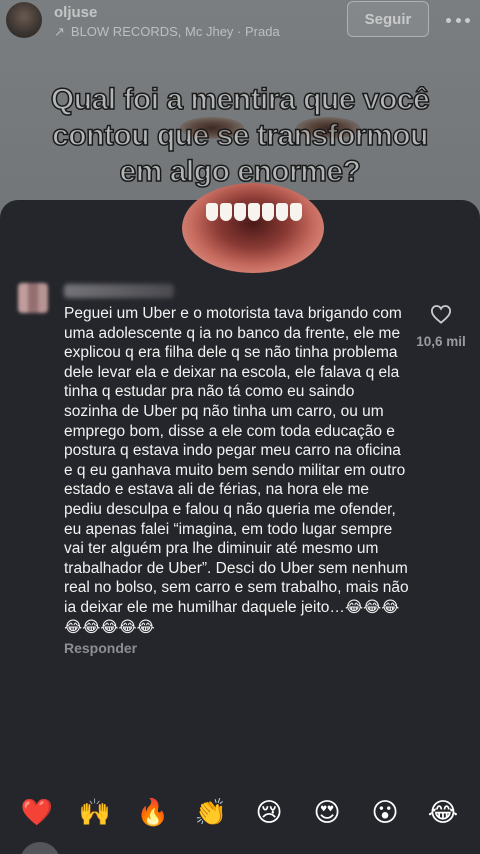 This screenshot has height=854, width=480. I want to click on creator-avatar, so click(24, 20).